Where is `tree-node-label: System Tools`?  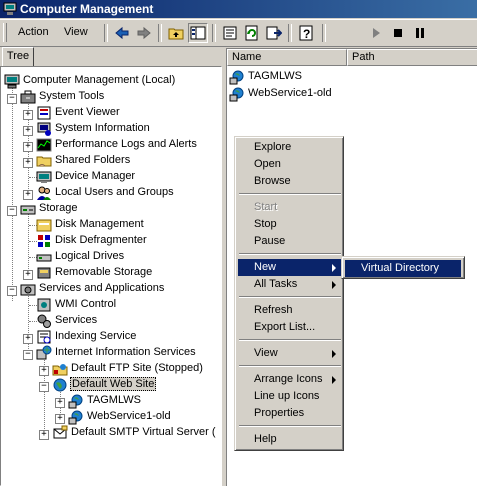
tree-node-label: System Tools is located at coordinates (72, 96).